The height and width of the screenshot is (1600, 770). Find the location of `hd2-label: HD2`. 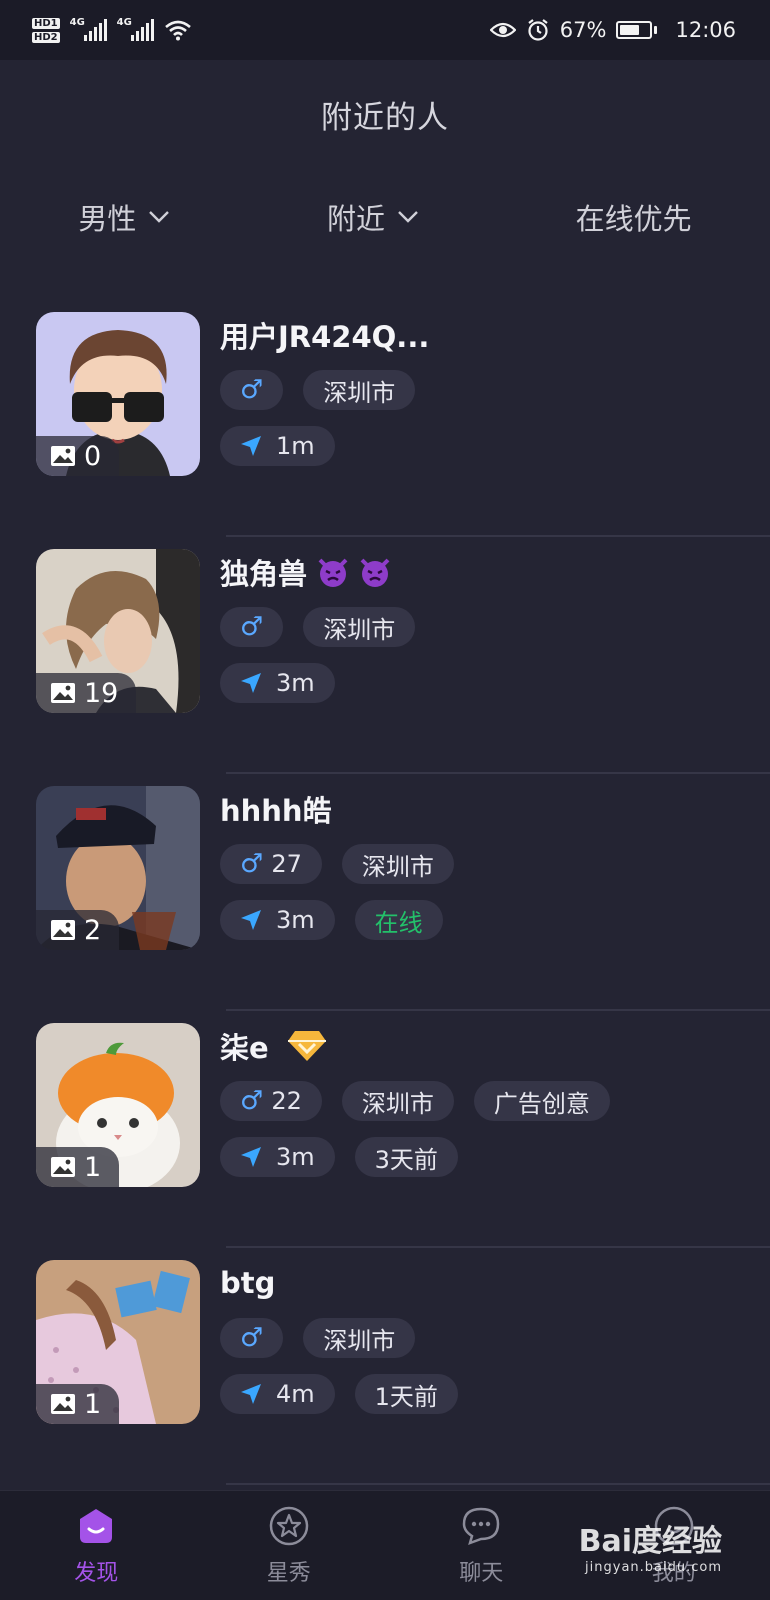

hd2-label: HD2 is located at coordinates (46, 37).